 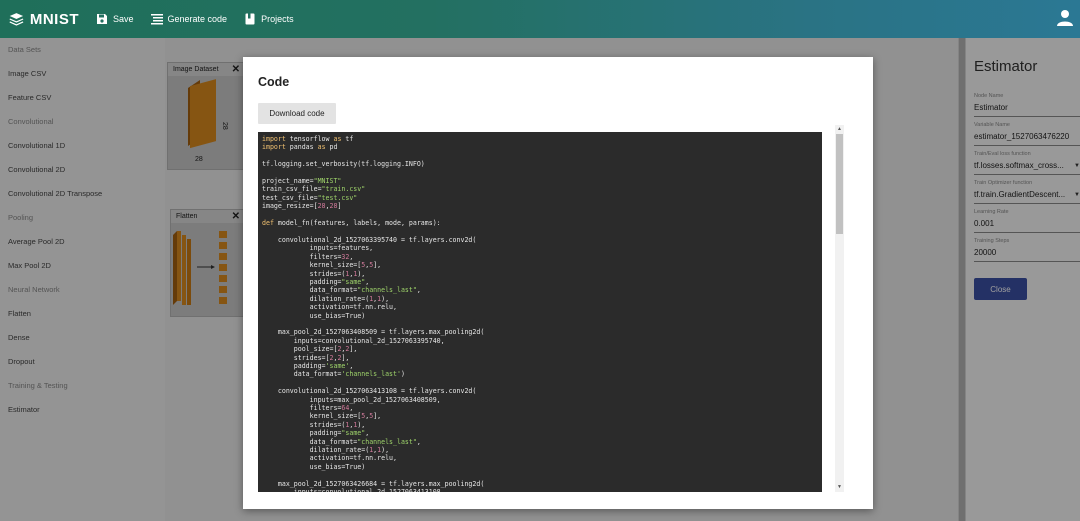 What do you see at coordinates (197, 19) in the screenshot?
I see `generate-code-label: Generate code` at bounding box center [197, 19].